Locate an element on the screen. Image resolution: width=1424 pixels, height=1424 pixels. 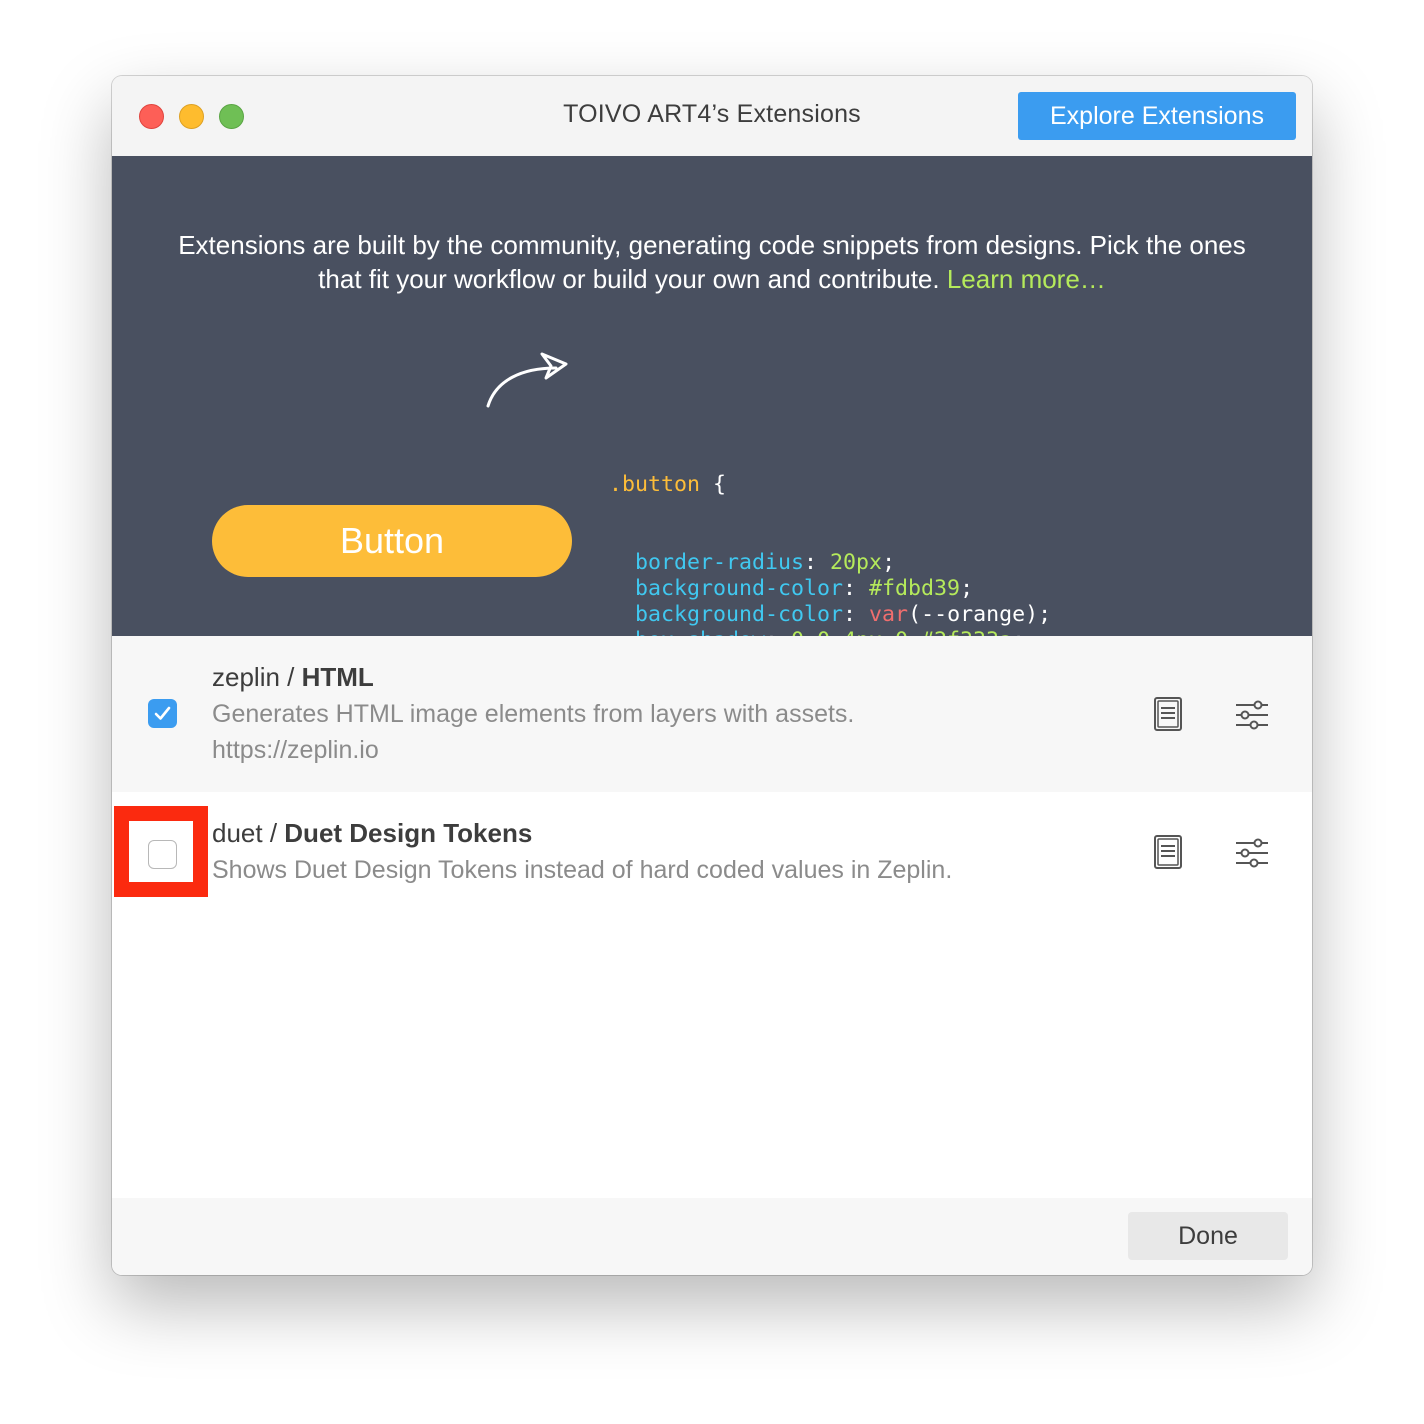
code-open-brace: { is located at coordinates (713, 484).